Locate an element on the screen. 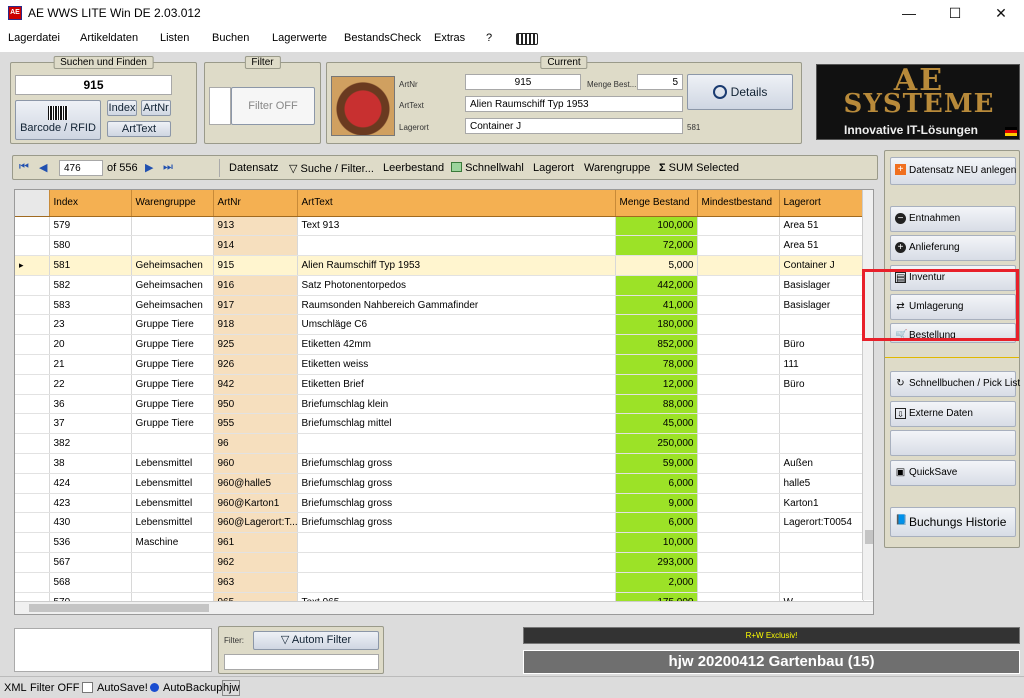 This screenshot has width=1024, height=698. toolbar-datensatz: Datensatz is located at coordinates (254, 168).